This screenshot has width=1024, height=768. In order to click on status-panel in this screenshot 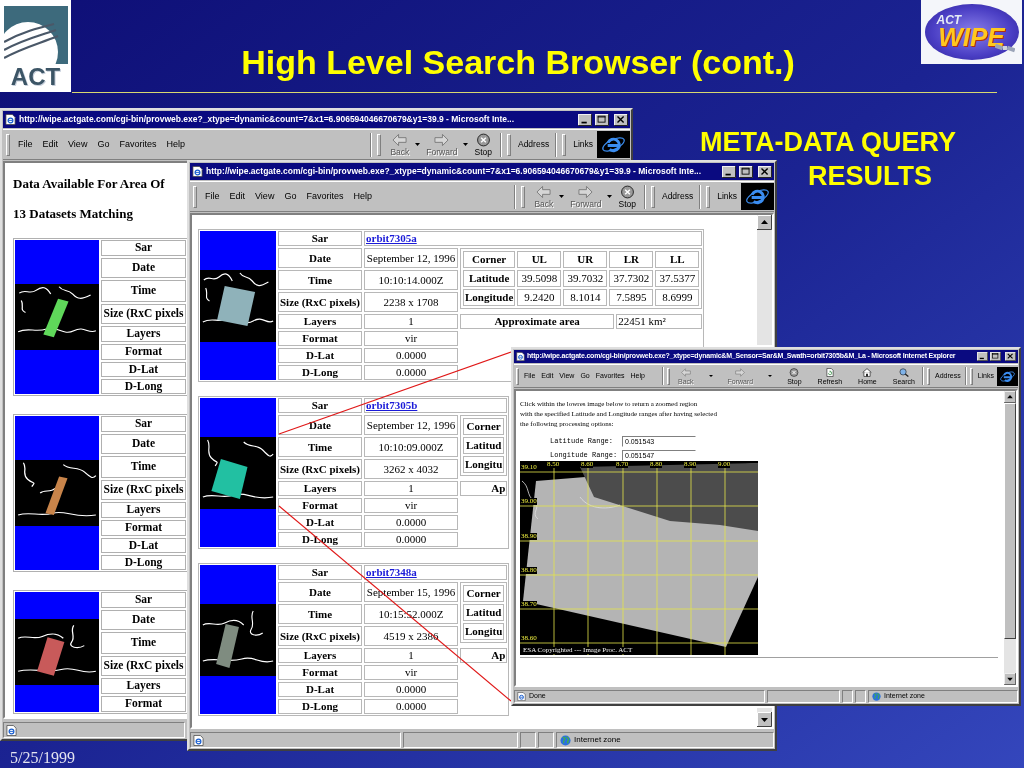, I will do `click(860, 696)`.